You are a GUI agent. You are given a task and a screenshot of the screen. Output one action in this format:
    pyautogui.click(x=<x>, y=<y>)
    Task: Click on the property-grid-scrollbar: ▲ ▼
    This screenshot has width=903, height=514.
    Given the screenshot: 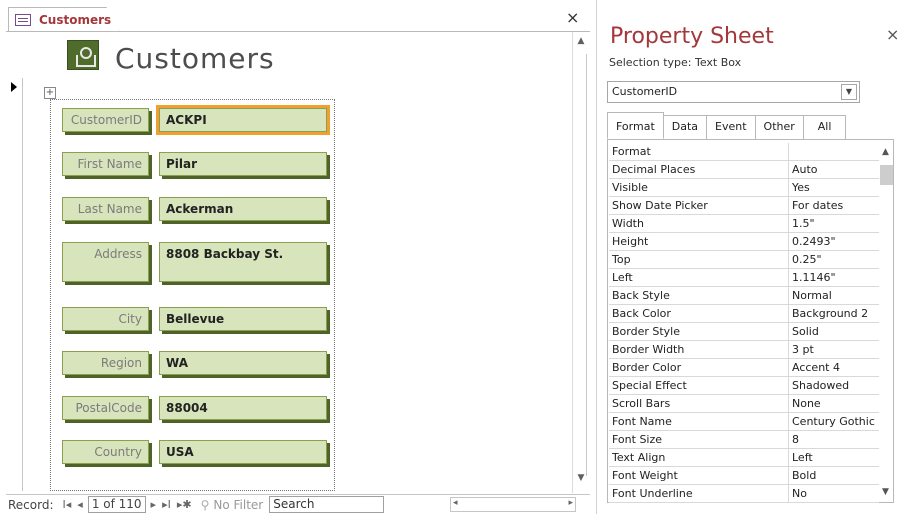 What is the action you would take?
    pyautogui.click(x=886, y=322)
    